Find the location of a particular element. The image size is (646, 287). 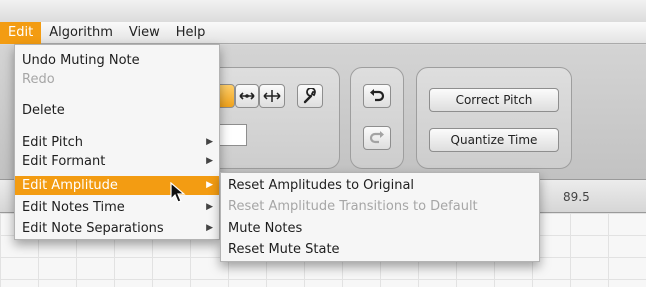

submenu-item-reset-amplitude-transitions: Reset Amplitude Transitions to Default is located at coordinates (380, 206).